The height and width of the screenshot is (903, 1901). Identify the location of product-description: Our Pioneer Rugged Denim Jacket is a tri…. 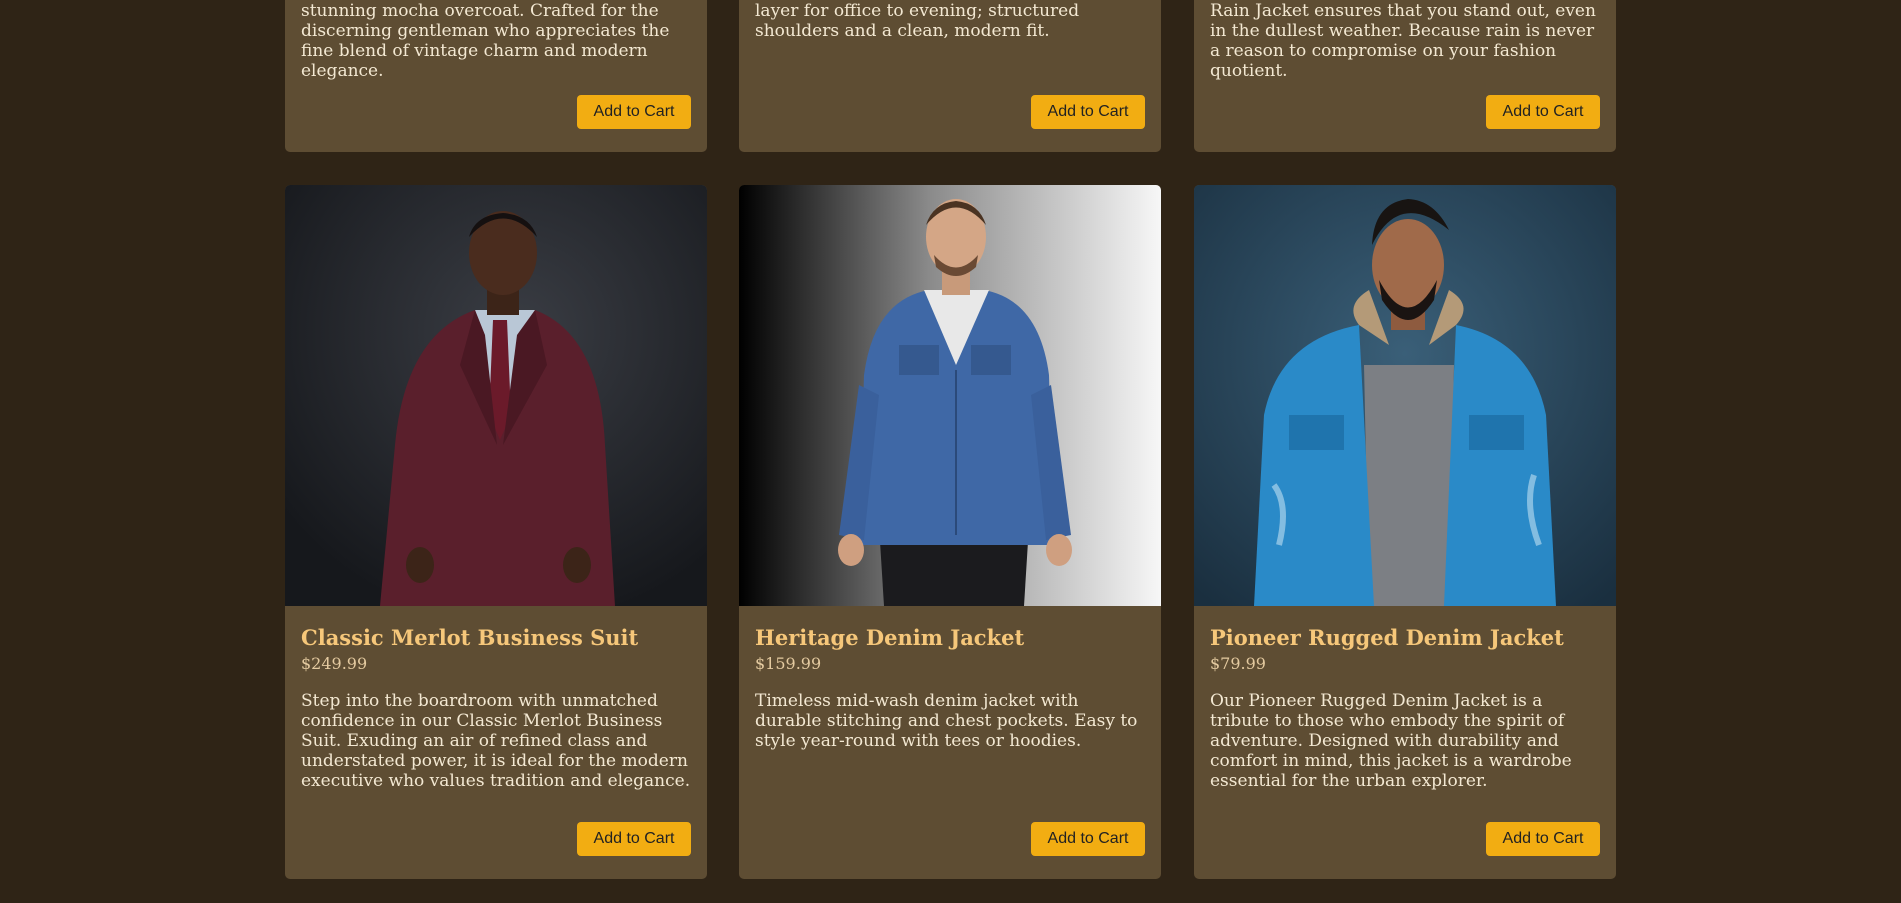
(1391, 741).